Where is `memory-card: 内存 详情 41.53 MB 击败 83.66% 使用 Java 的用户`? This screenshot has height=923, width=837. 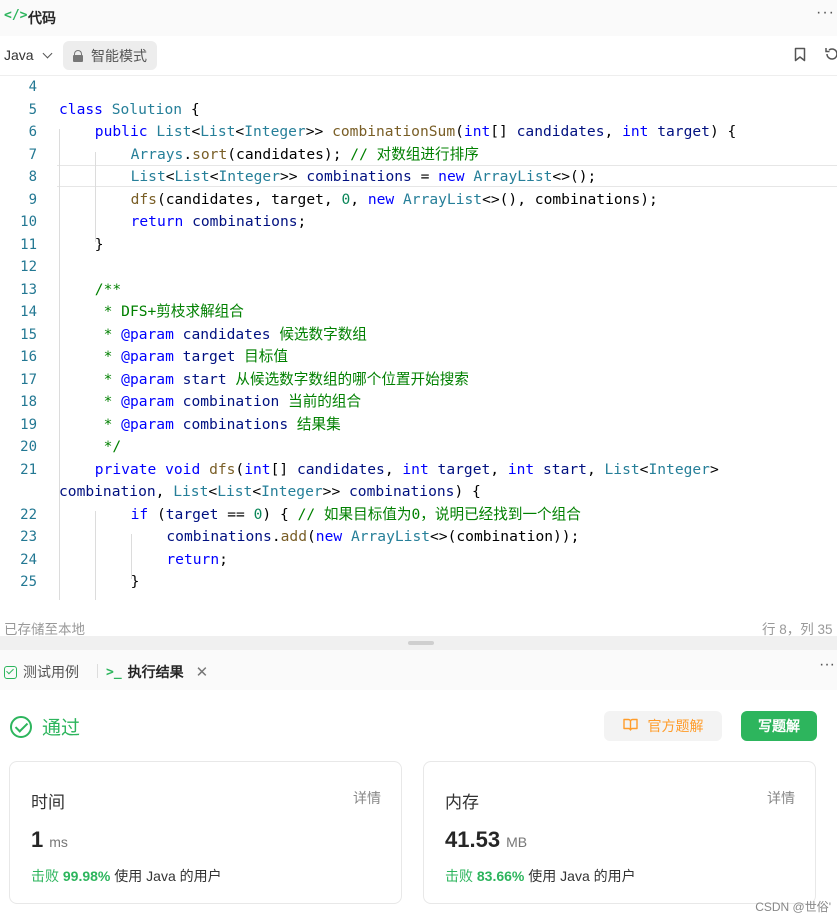 memory-card: 内存 详情 41.53 MB 击败 83.66% 使用 Java 的用户 is located at coordinates (619, 832).